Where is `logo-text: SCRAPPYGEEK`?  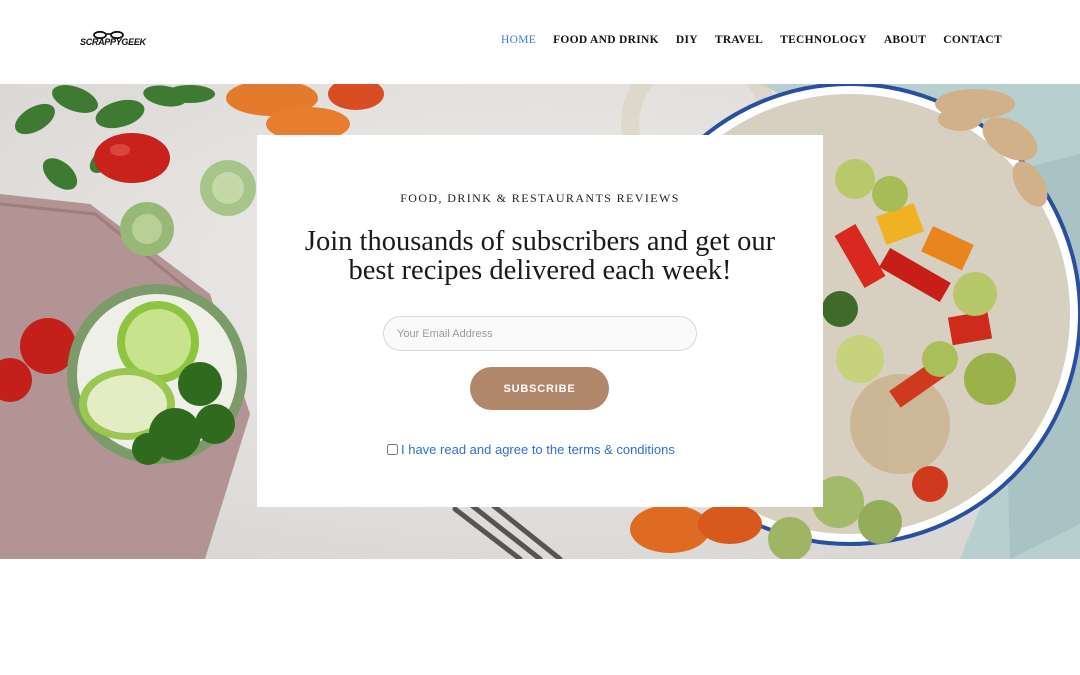
logo-text: SCRAPPYGEEK is located at coordinates (113, 42).